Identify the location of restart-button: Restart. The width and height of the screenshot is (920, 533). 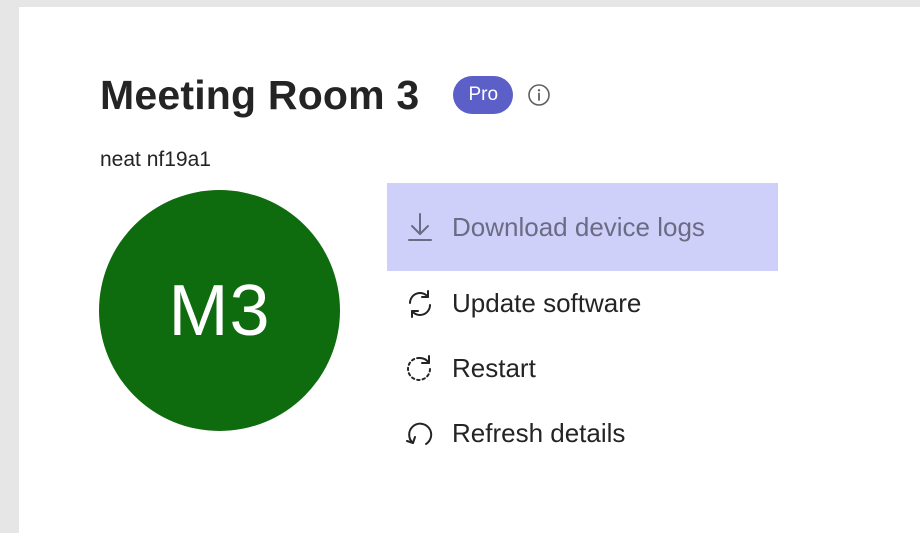
(582, 368).